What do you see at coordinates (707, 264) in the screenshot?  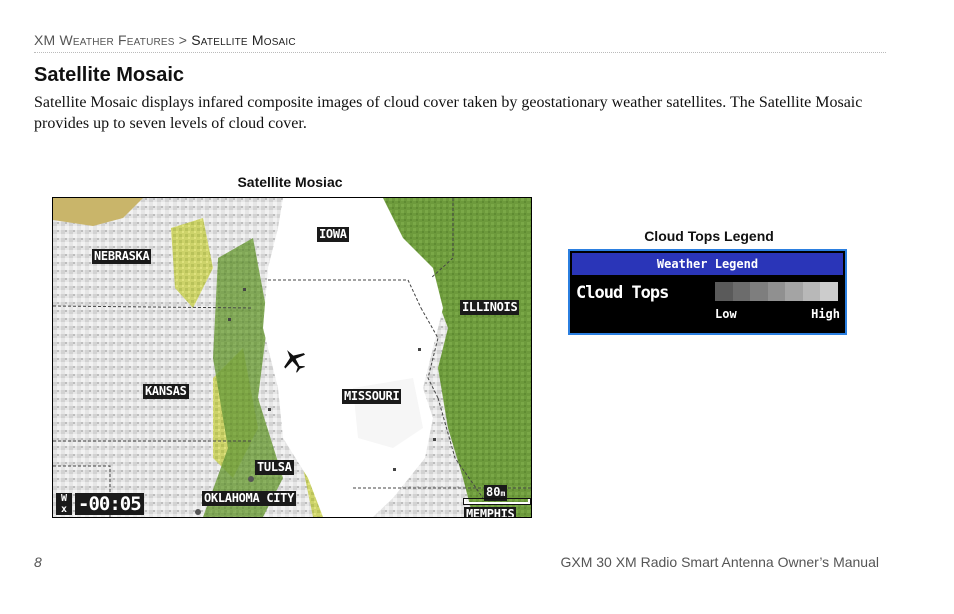 I see `legend-header: Weather Legend` at bounding box center [707, 264].